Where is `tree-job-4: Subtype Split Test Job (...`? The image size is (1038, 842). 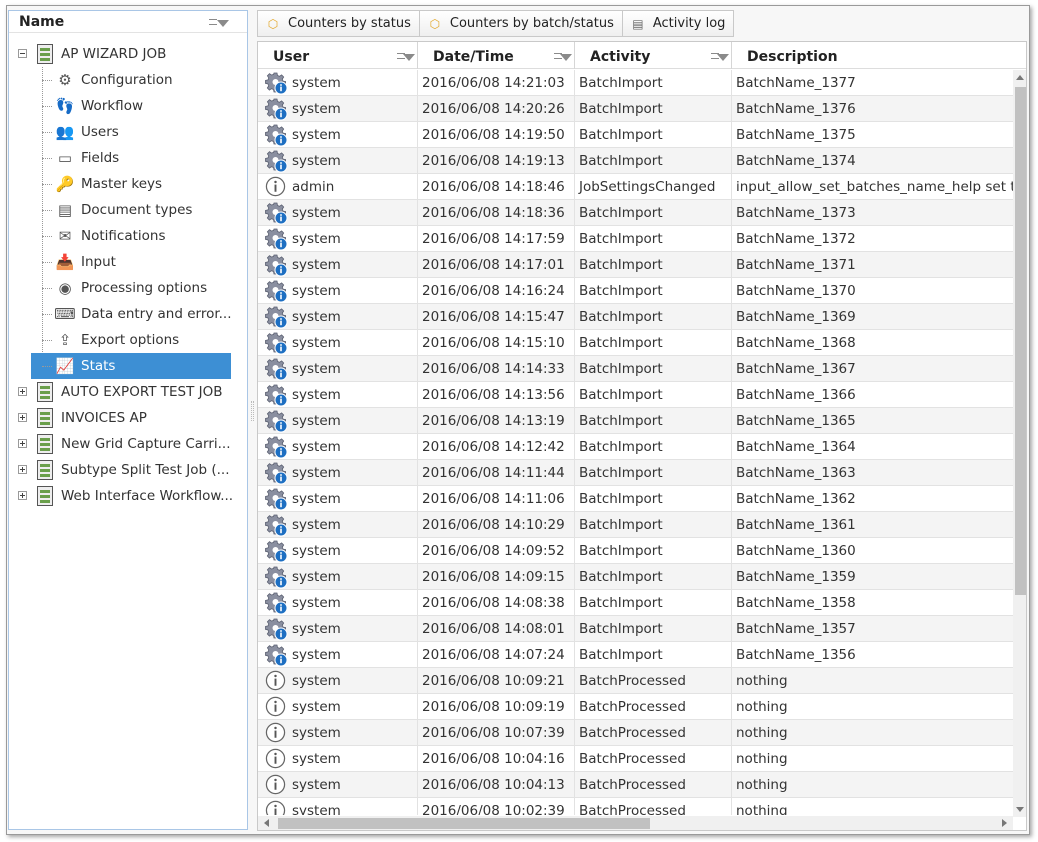 tree-job-4: Subtype Split Test Job (... is located at coordinates (128, 470).